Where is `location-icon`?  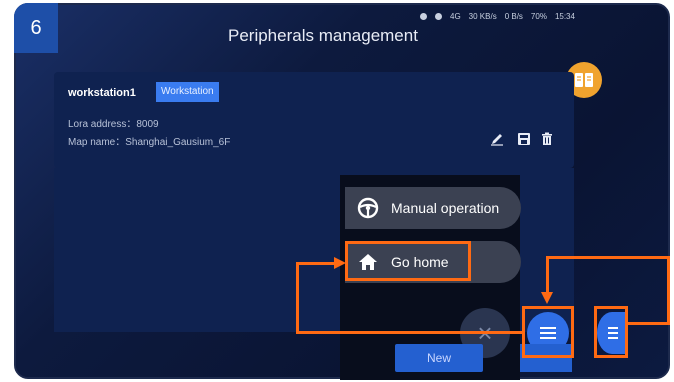
location-icon is located at coordinates (438, 16).